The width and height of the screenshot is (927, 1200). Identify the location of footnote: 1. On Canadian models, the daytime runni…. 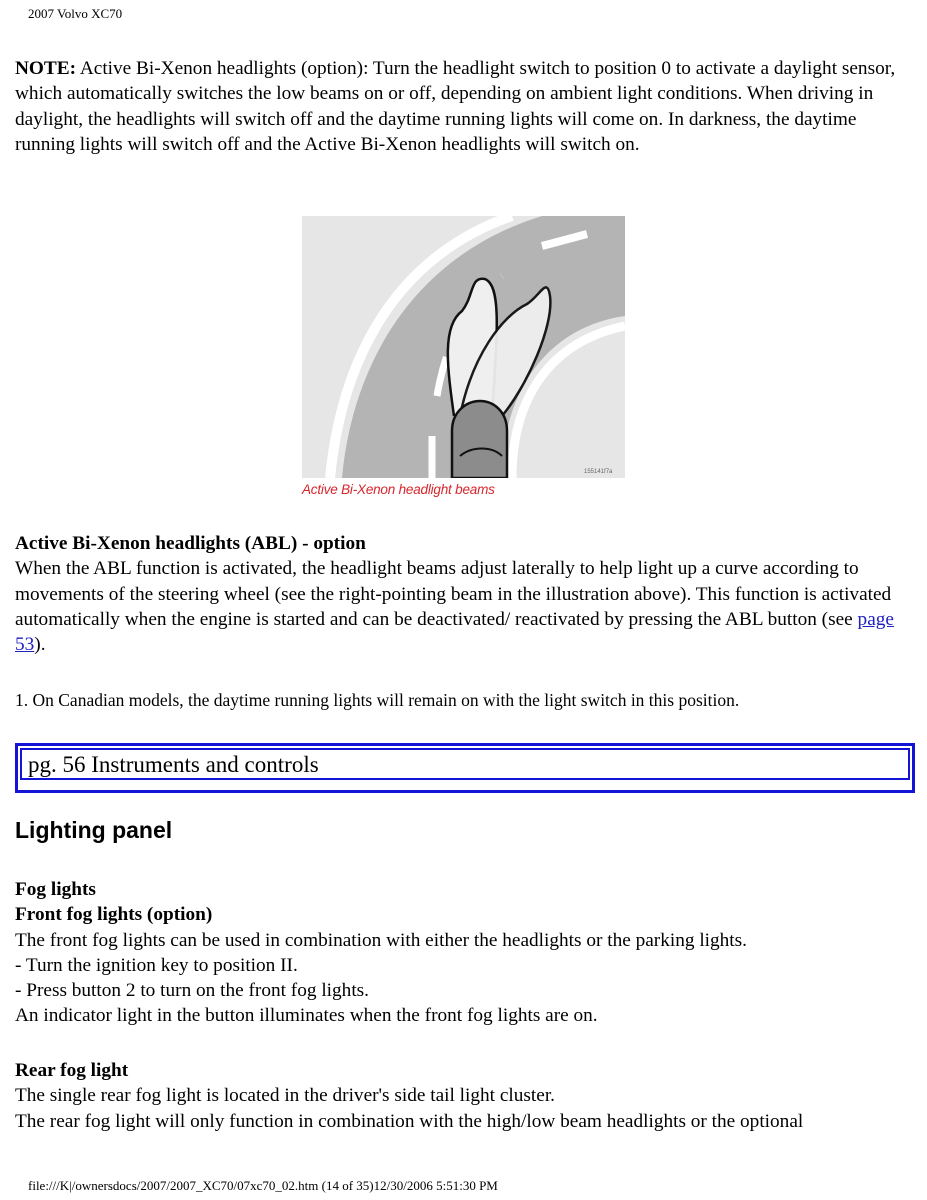
(377, 700).